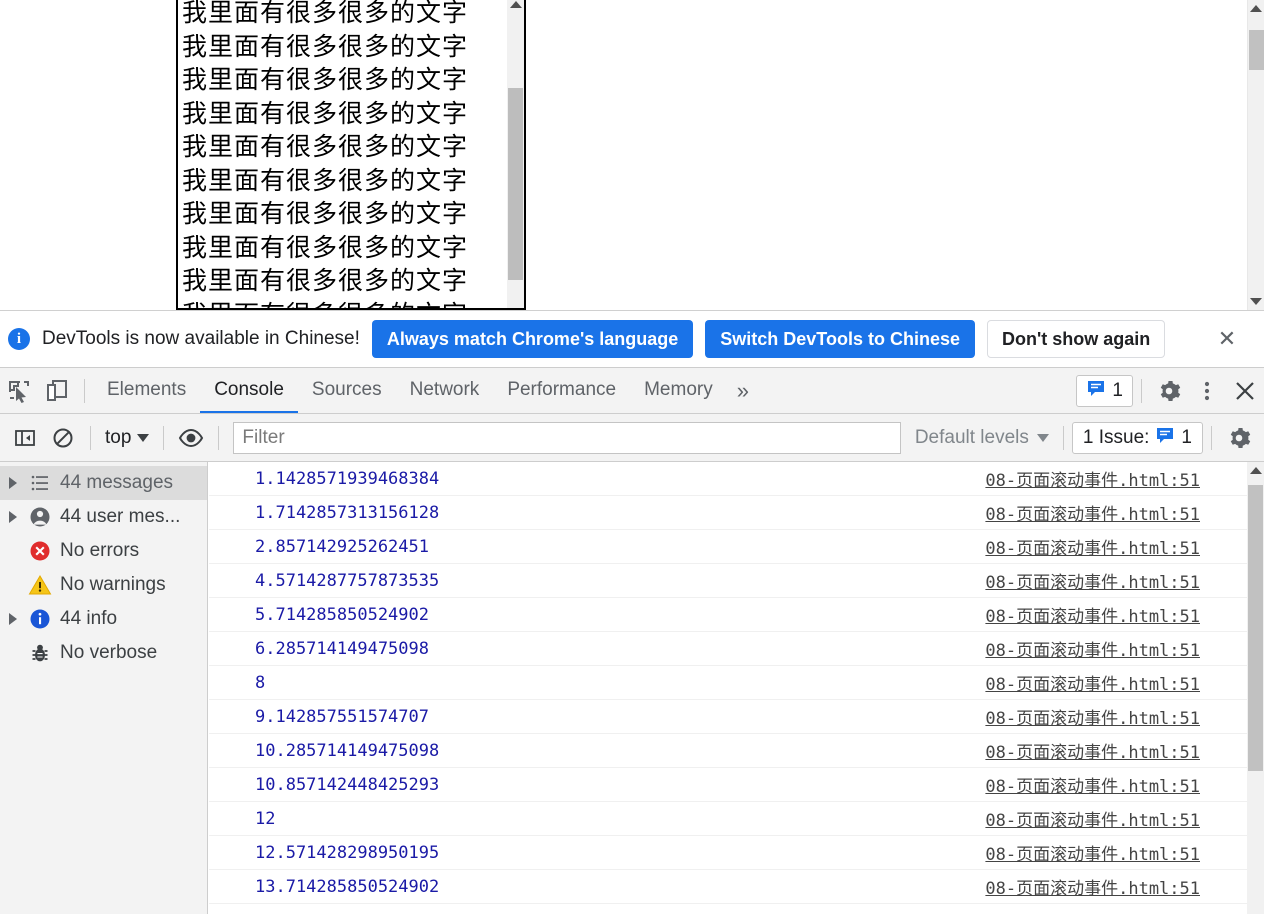 This screenshot has height=914, width=1264. What do you see at coordinates (728, 887) in the screenshot?
I see `console-message-row: 13.714285850524902 08-页面滚动事件.html:51` at bounding box center [728, 887].